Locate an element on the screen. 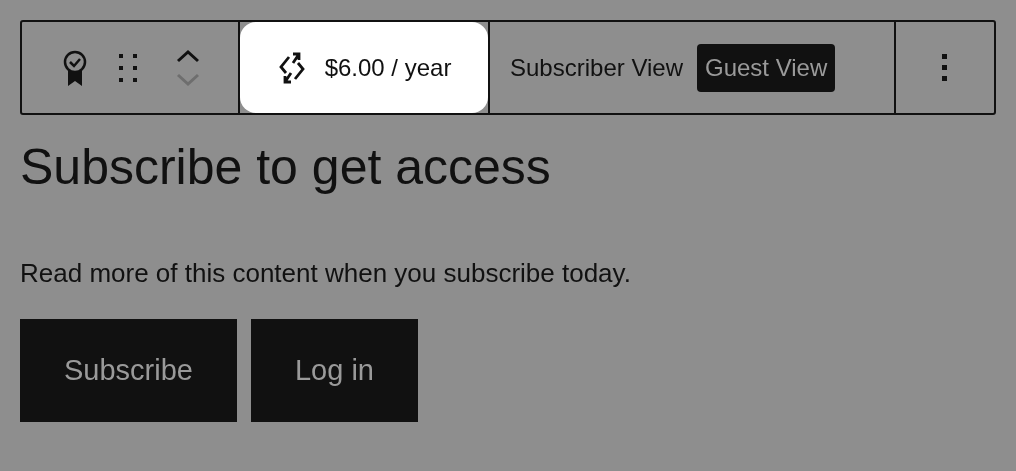 The image size is (1016, 471). move-up-icon is located at coordinates (188, 55).